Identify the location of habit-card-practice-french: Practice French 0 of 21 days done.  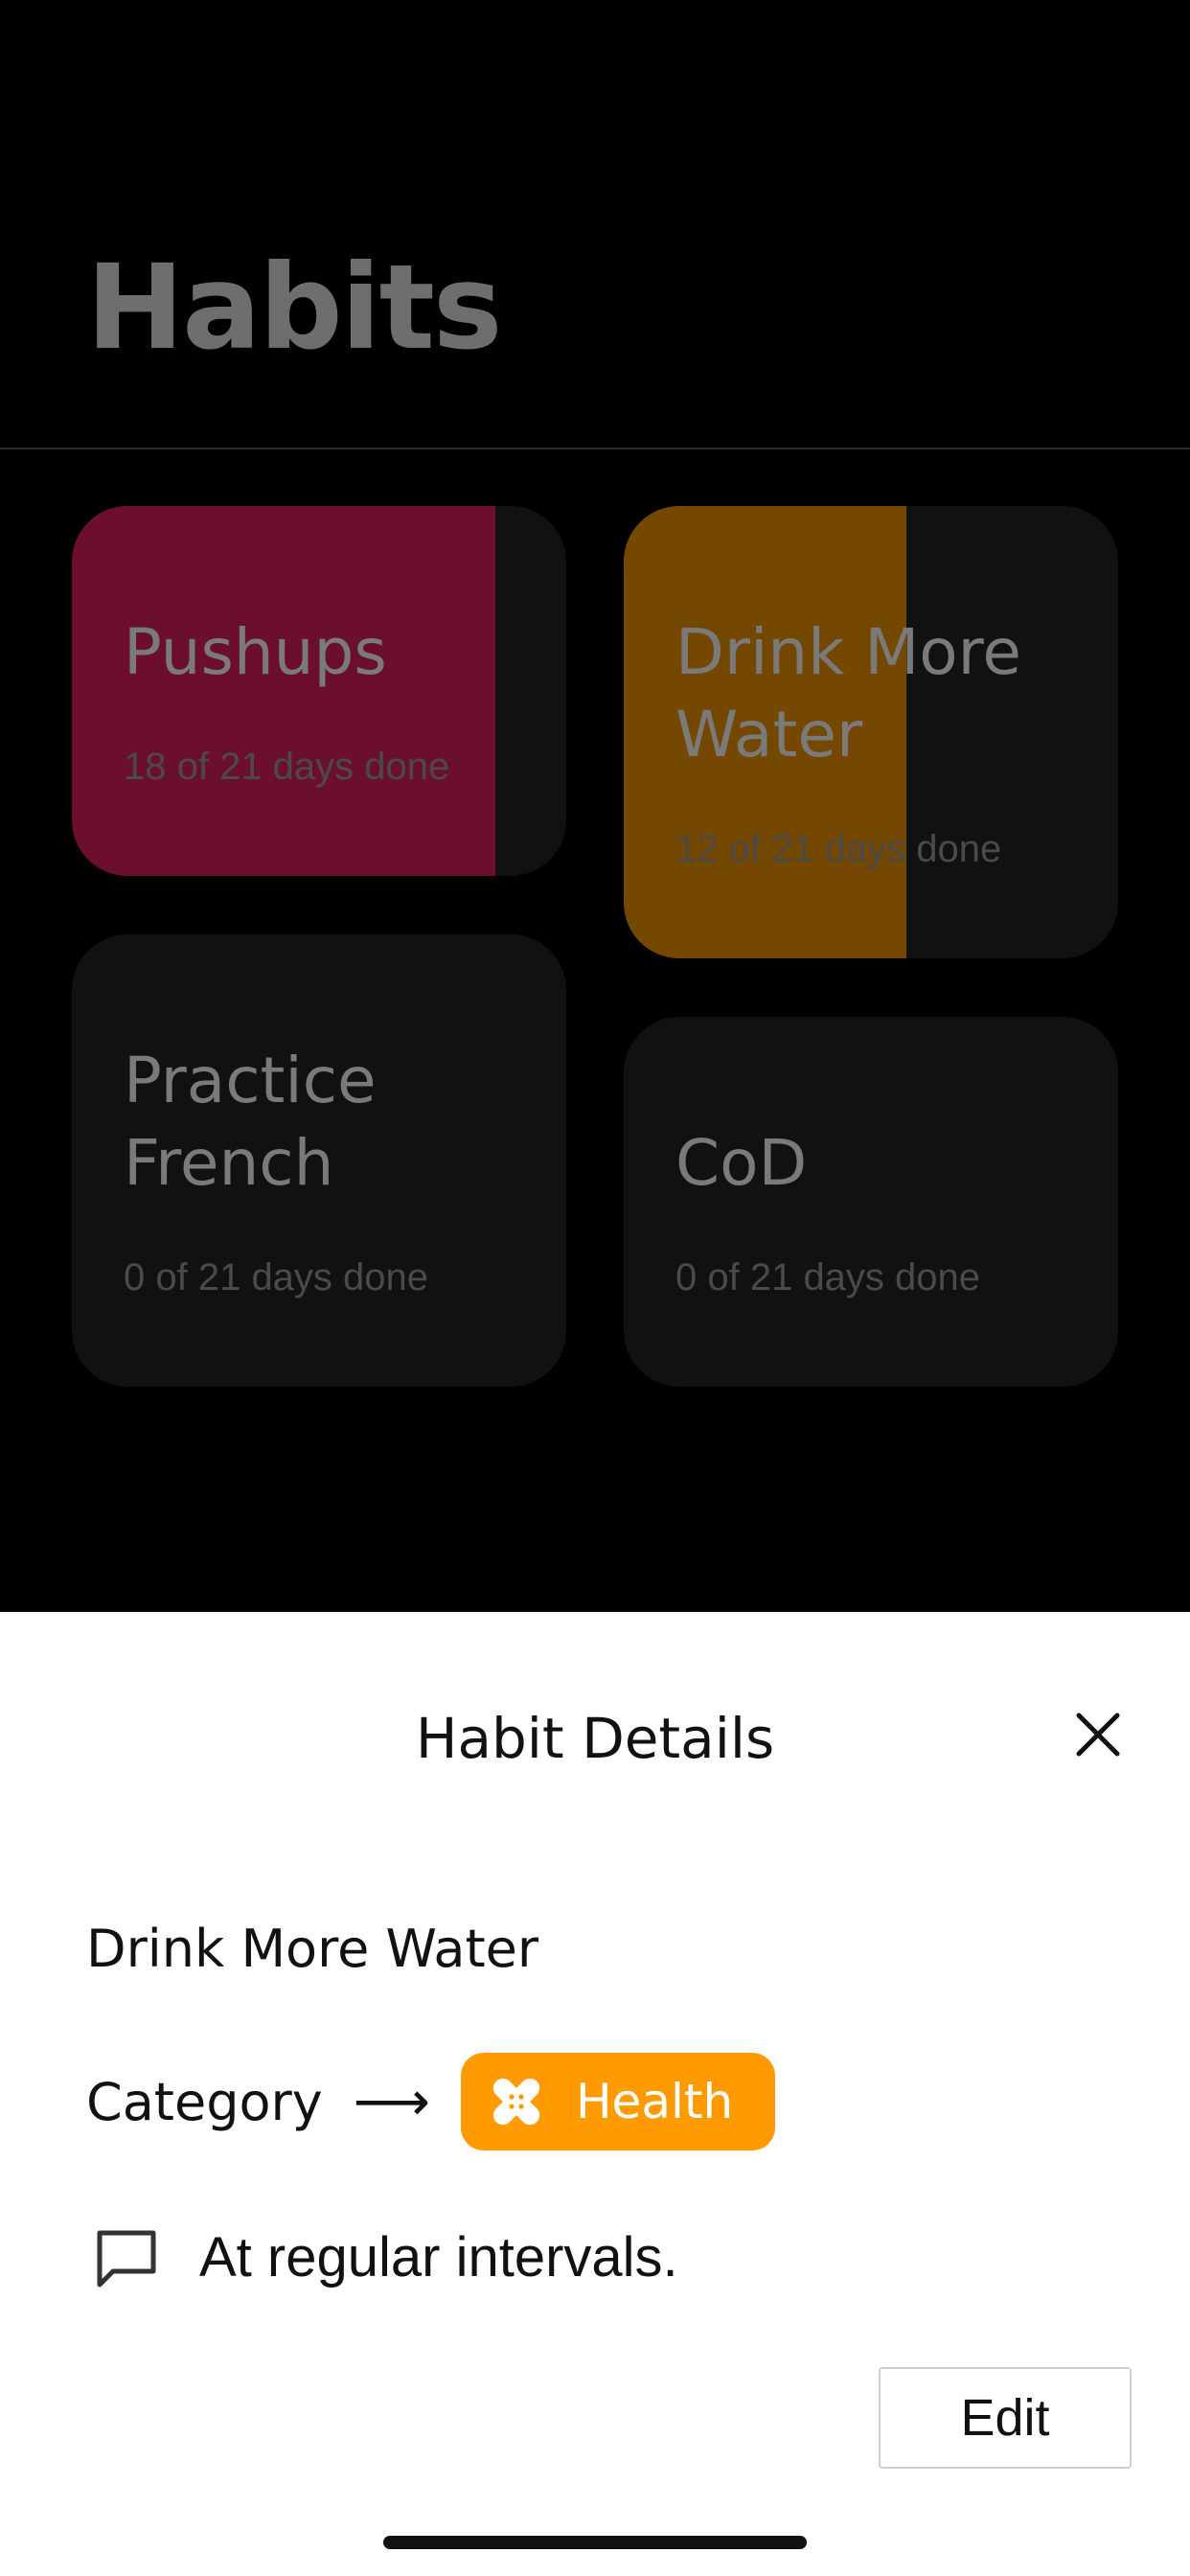
(319, 1160).